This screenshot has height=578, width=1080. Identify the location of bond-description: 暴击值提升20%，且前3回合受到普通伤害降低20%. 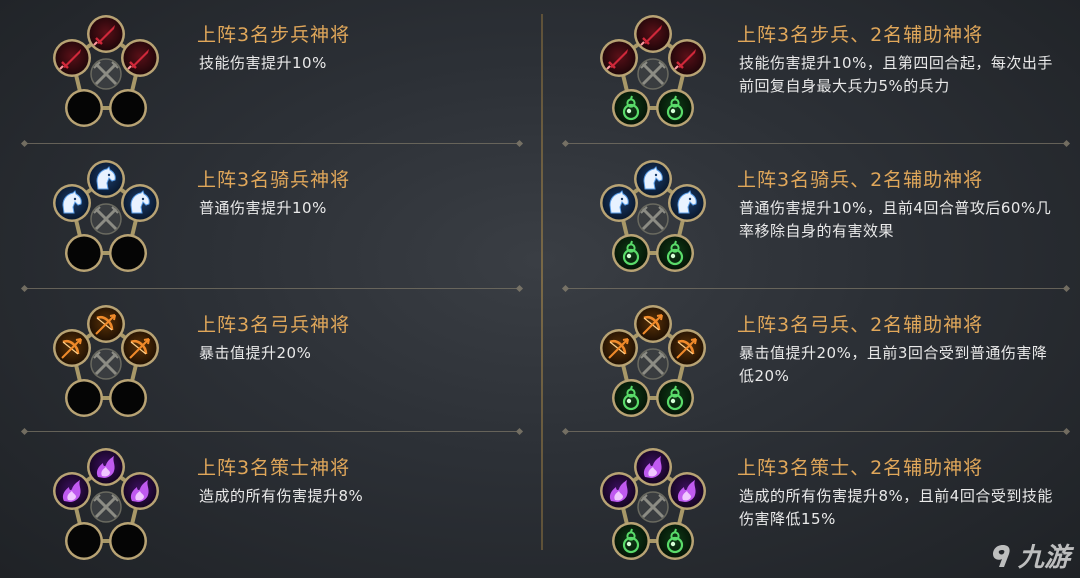
(893, 364).